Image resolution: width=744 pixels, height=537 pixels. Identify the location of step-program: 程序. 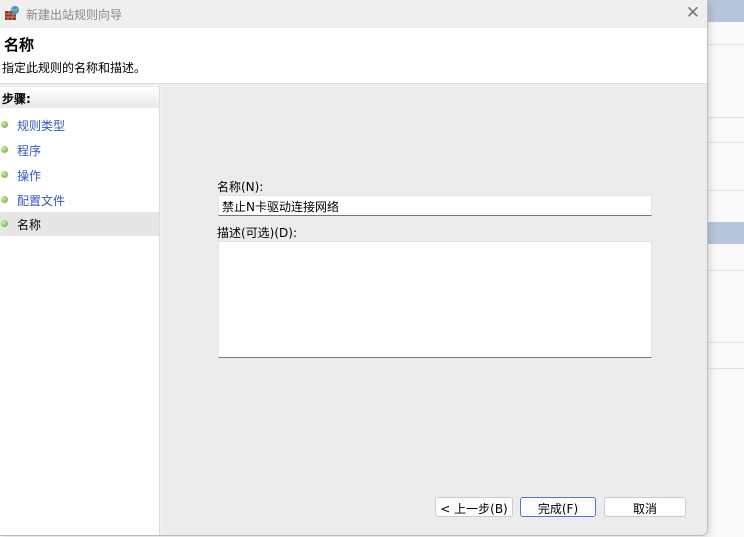
(79, 150).